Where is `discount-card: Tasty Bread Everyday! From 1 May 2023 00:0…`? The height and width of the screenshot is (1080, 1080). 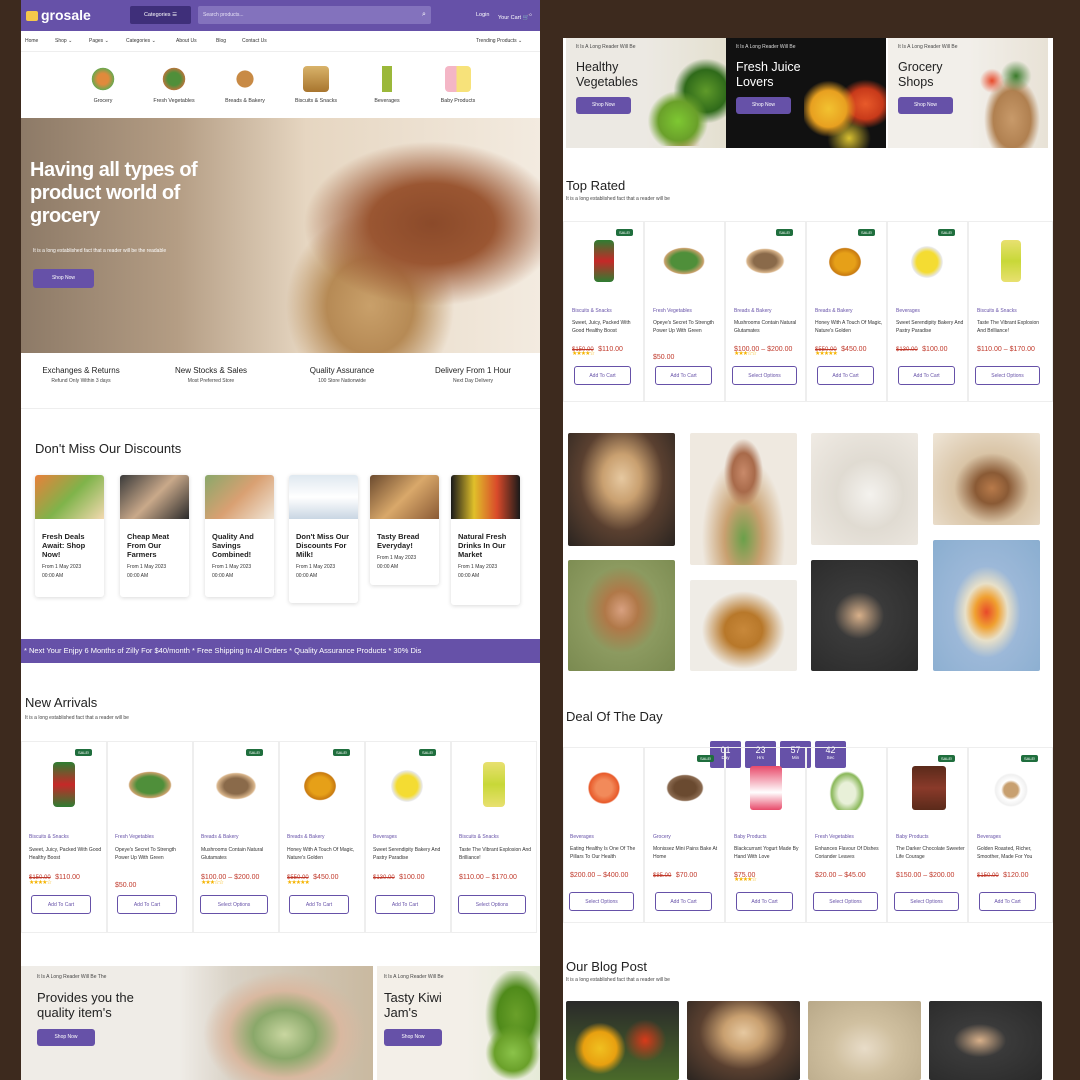
discount-card: Tasty Bread Everyday! From 1 May 2023 00:0… is located at coordinates (404, 530).